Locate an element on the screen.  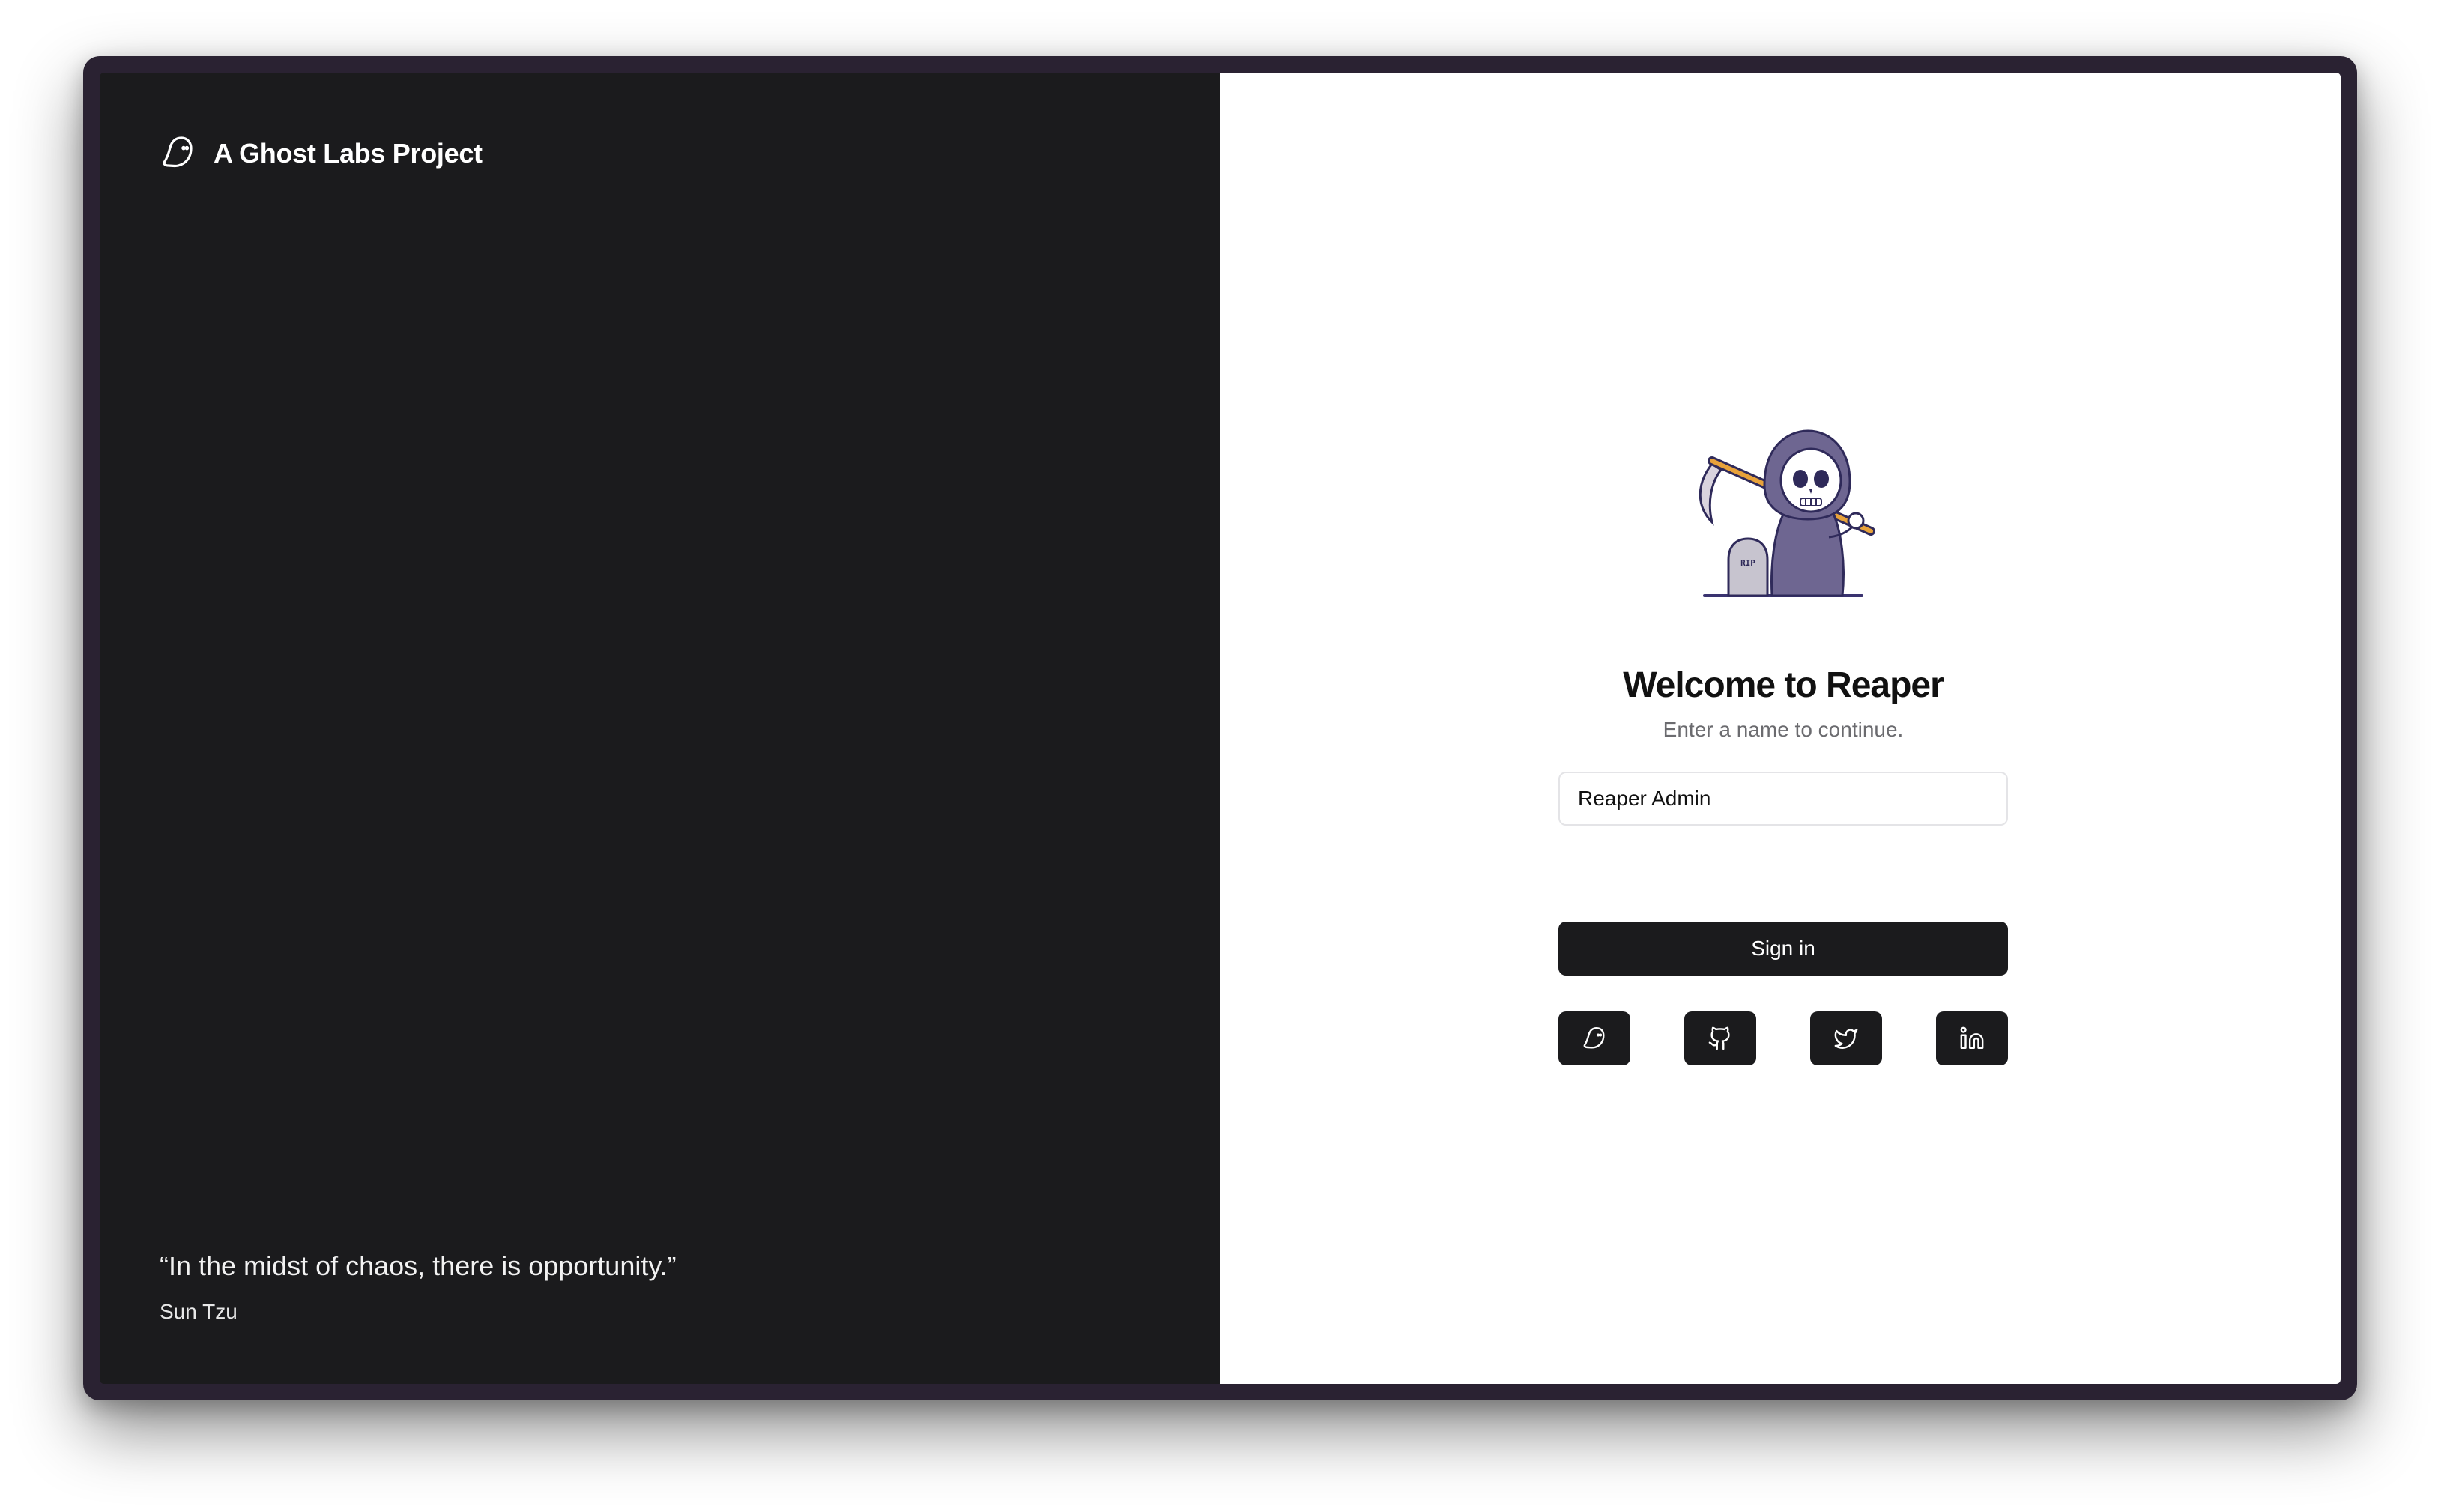
github-icon is located at coordinates (1721, 1038).